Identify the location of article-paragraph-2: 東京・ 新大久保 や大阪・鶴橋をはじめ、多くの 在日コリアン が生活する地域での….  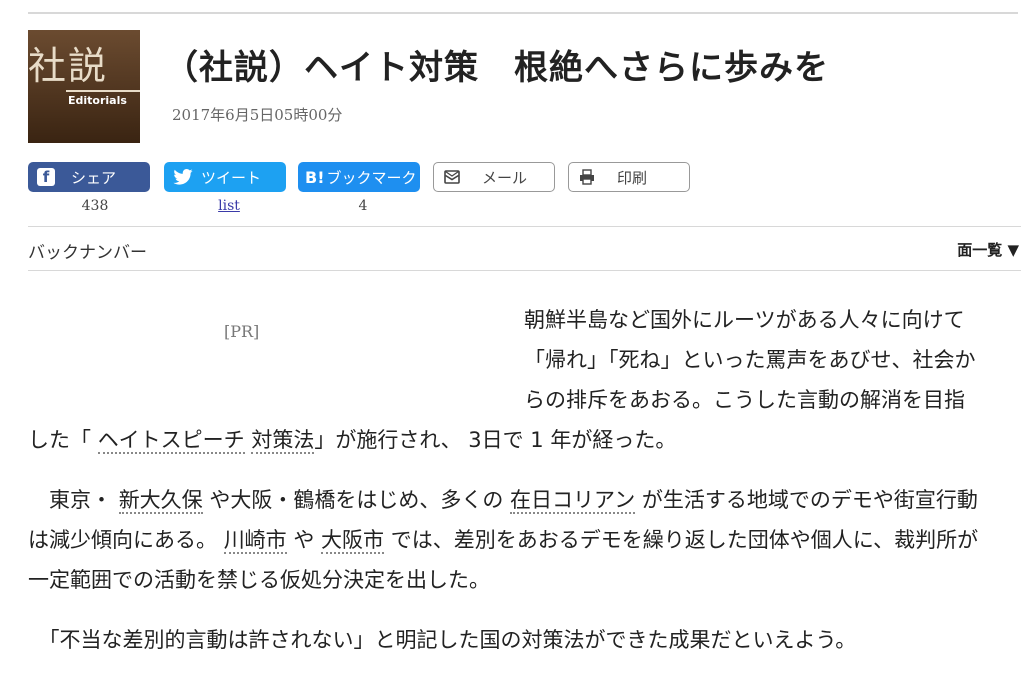
(503, 540).